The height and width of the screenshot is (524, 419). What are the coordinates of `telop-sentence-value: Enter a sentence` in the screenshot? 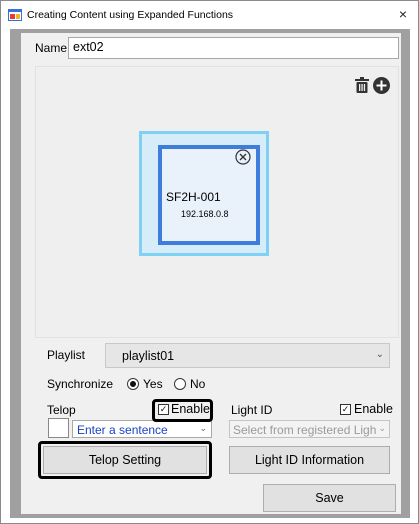 It's located at (122, 430).